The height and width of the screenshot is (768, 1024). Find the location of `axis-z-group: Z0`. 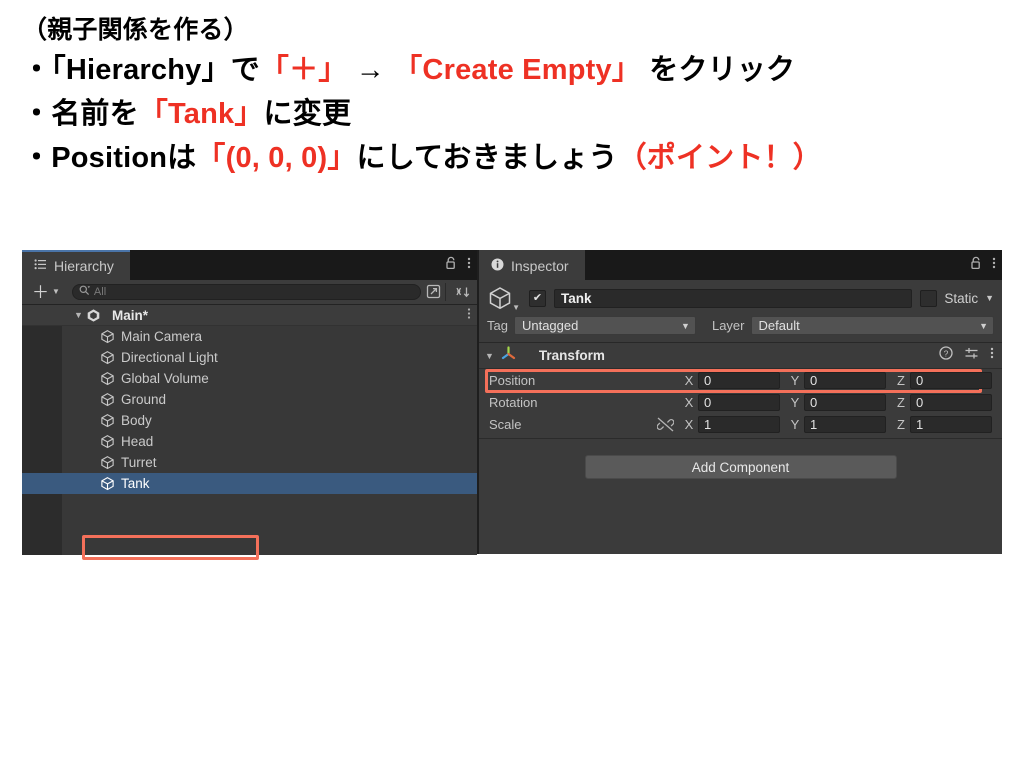

axis-z-group: Z0 is located at coordinates (945, 402).